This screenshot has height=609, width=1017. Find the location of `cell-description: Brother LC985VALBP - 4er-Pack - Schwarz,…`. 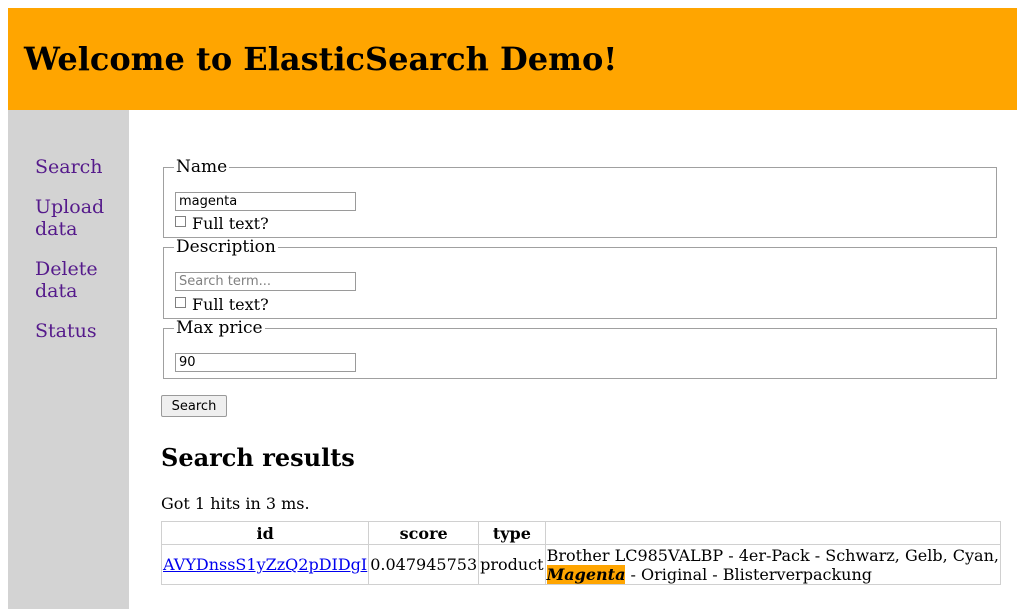

cell-description: Brother LC985VALBP - 4er-Pack - Schwarz,… is located at coordinates (773, 564).